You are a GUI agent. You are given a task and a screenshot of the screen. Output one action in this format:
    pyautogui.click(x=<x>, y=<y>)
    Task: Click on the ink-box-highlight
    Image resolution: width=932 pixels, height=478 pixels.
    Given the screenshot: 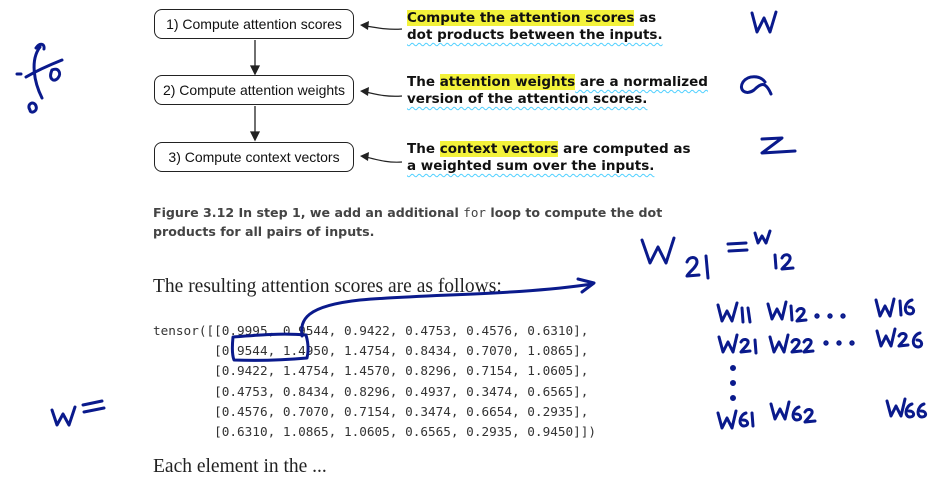 What is the action you would take?
    pyautogui.click(x=270, y=347)
    